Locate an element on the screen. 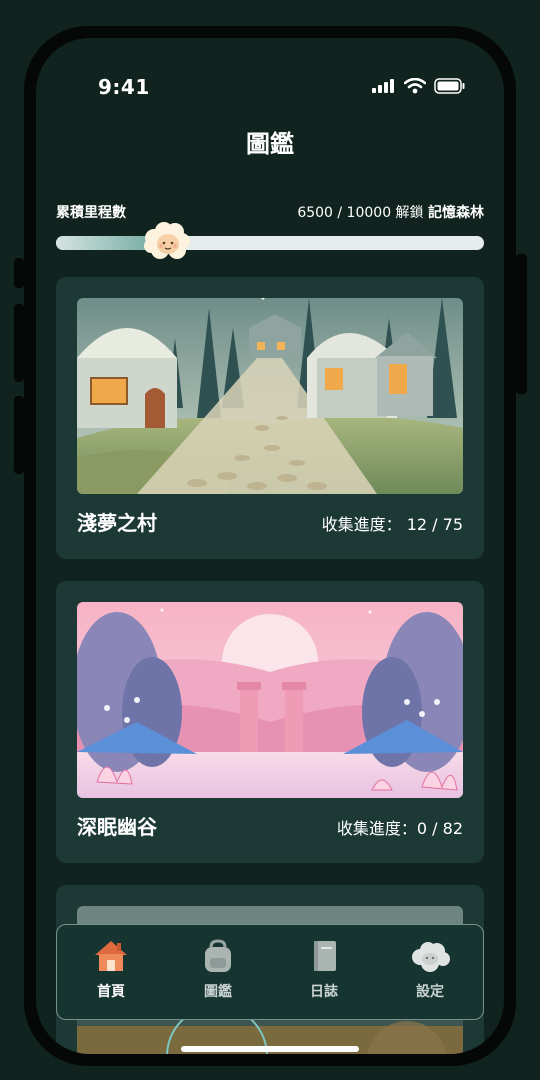 The height and width of the screenshot is (1080, 540). unlock-target: 記憶森林 is located at coordinates (456, 213).